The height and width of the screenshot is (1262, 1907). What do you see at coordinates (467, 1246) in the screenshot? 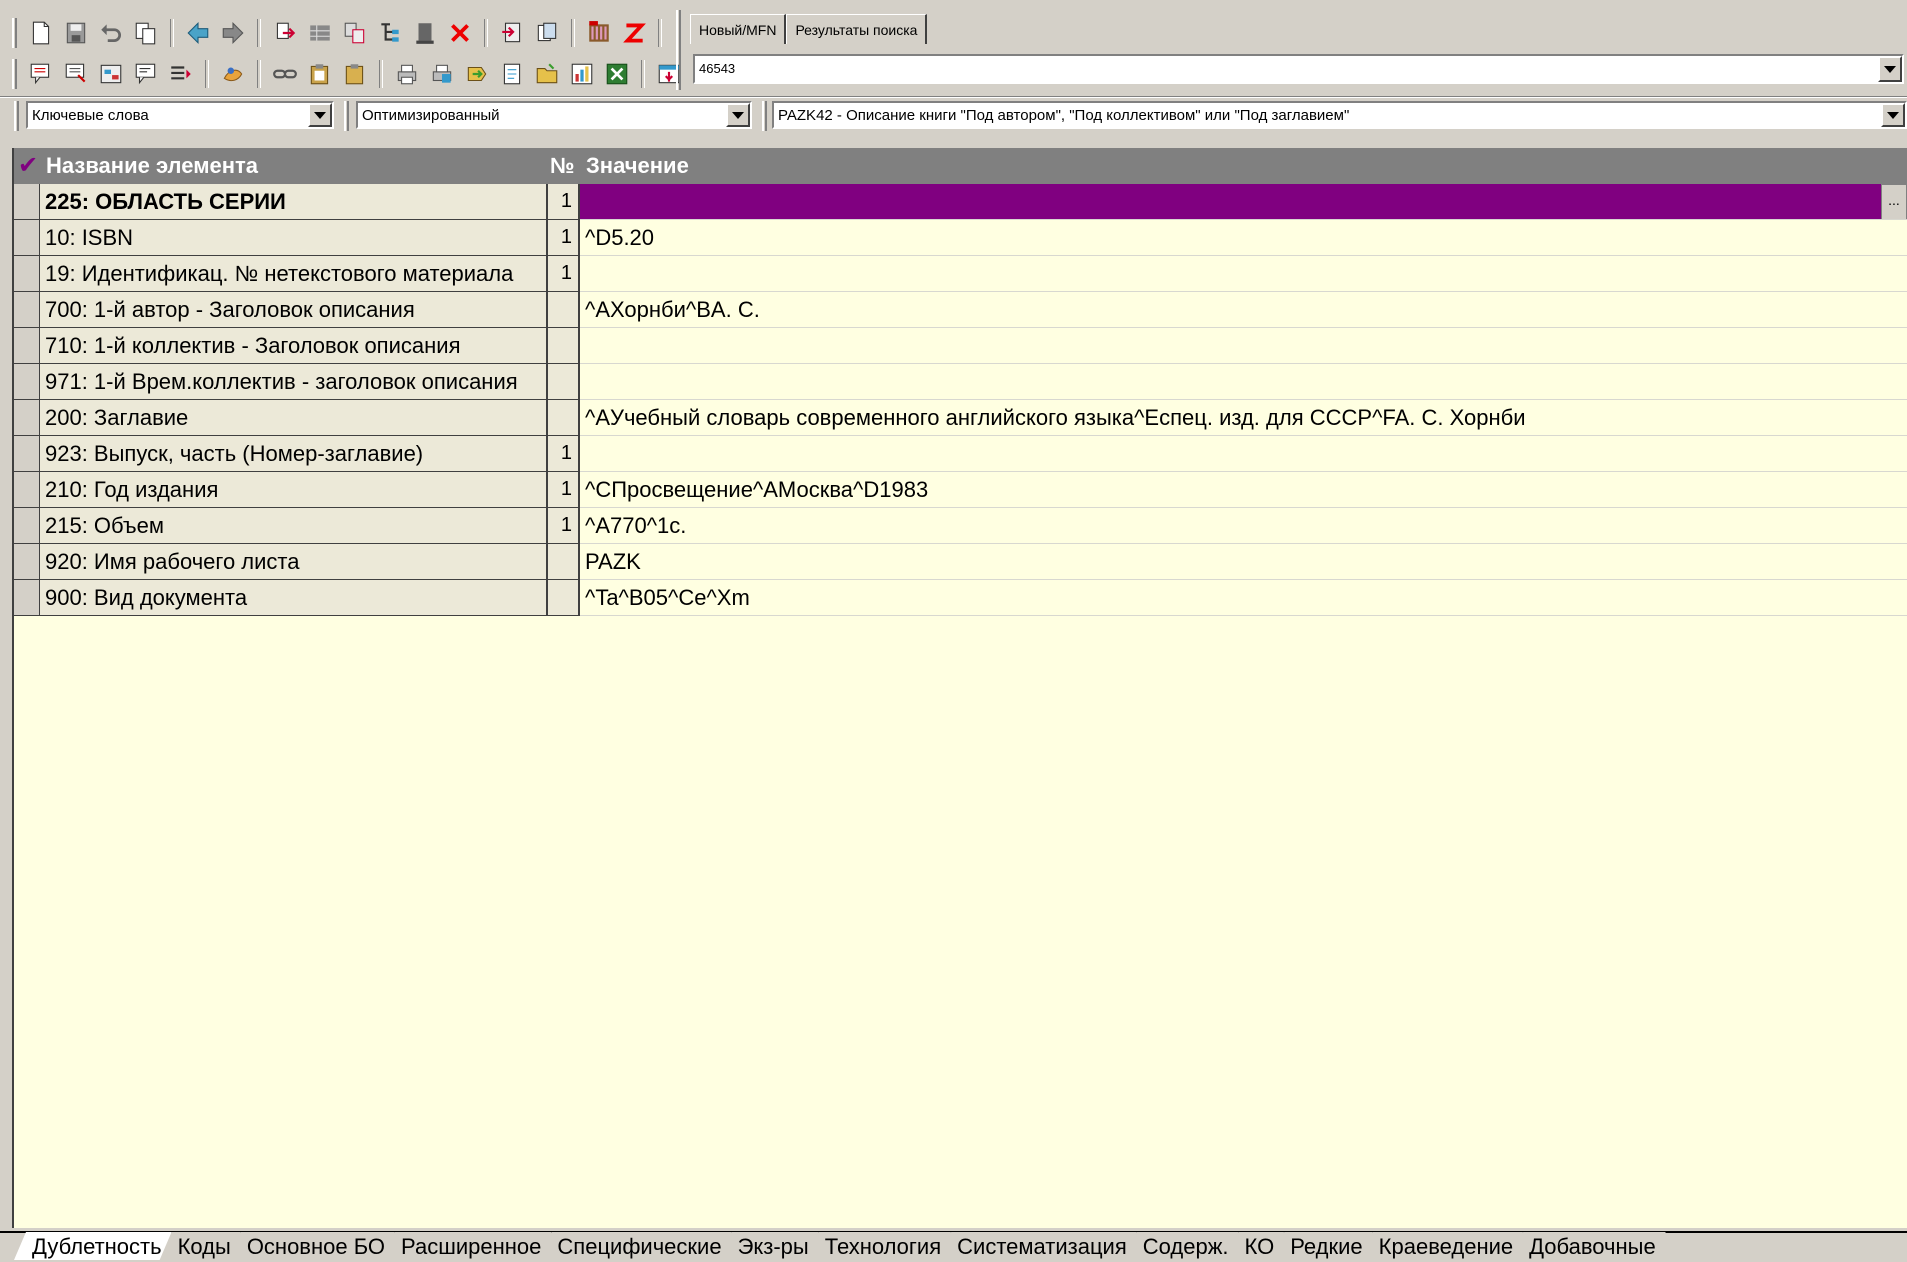
I see `bottom-tab: Расширенное` at bounding box center [467, 1246].